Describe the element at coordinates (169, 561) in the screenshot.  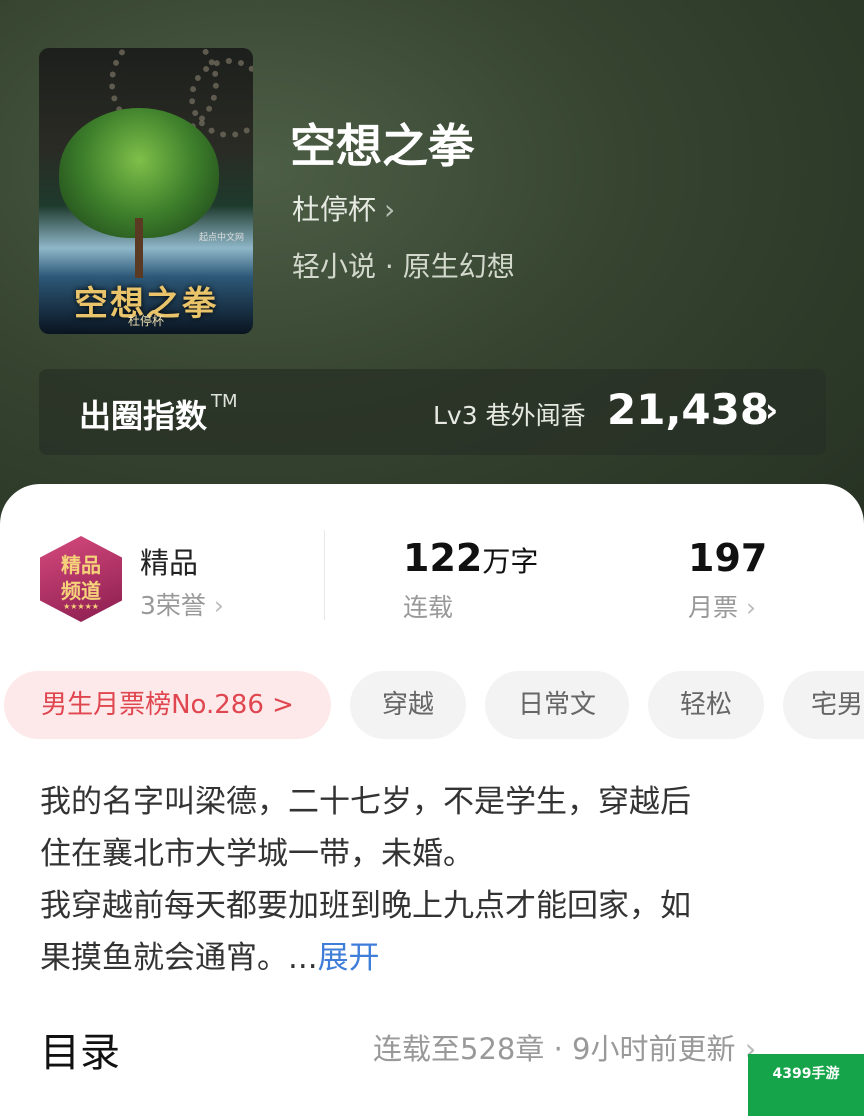
I see `quality-label: 精品` at that location.